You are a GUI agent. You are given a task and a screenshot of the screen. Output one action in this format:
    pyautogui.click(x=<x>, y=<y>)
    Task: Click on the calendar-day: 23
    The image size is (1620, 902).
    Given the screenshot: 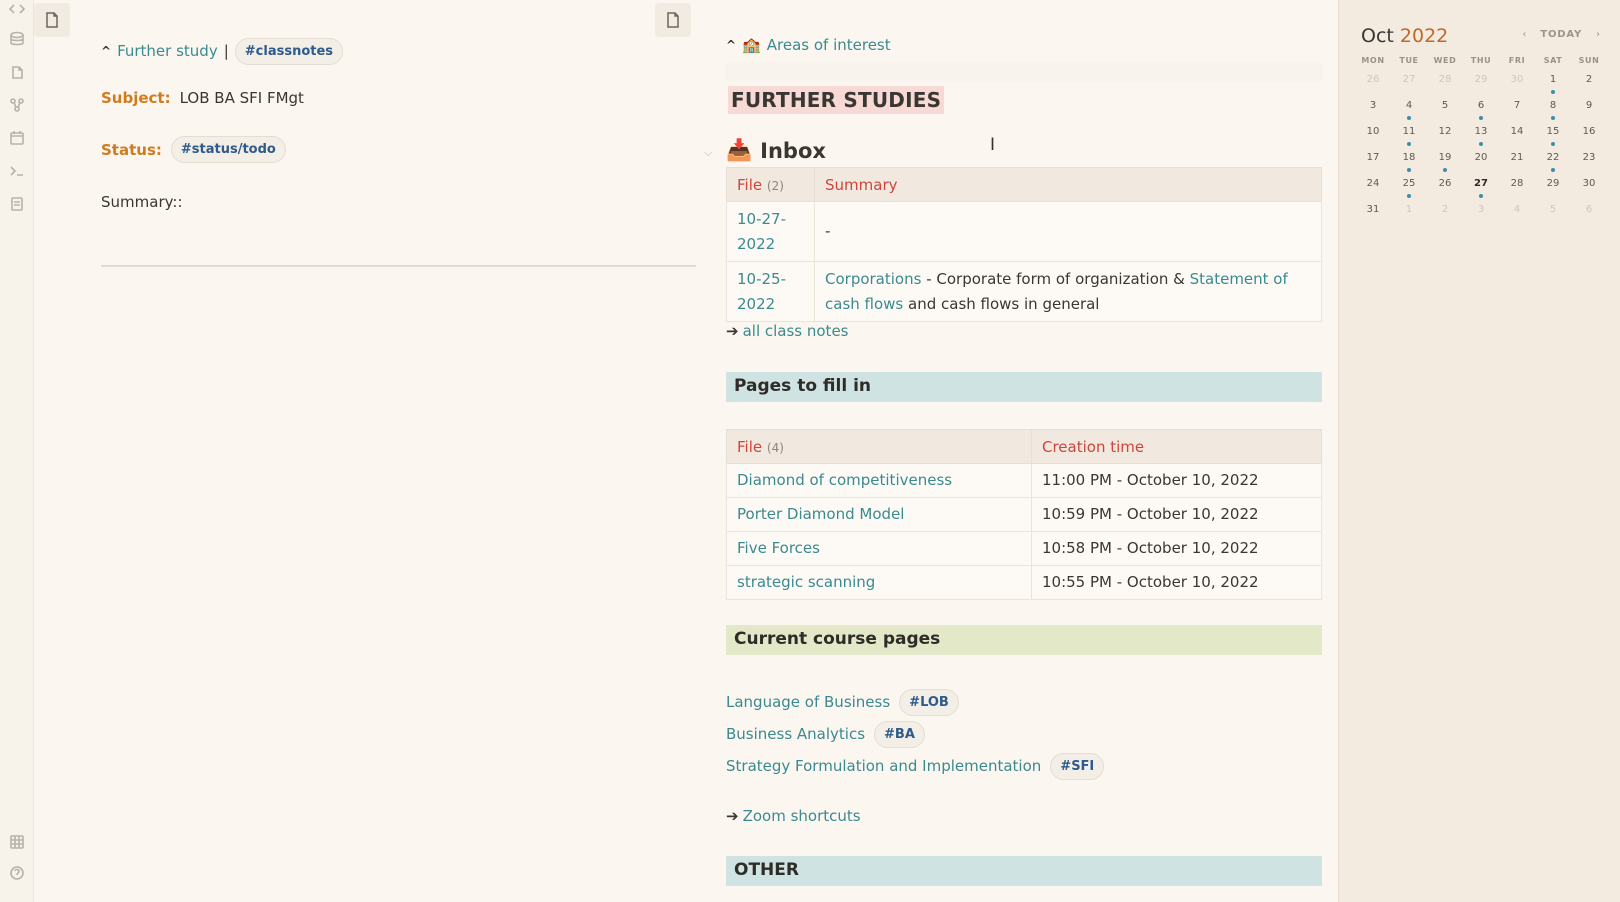 What is the action you would take?
    pyautogui.click(x=1589, y=161)
    